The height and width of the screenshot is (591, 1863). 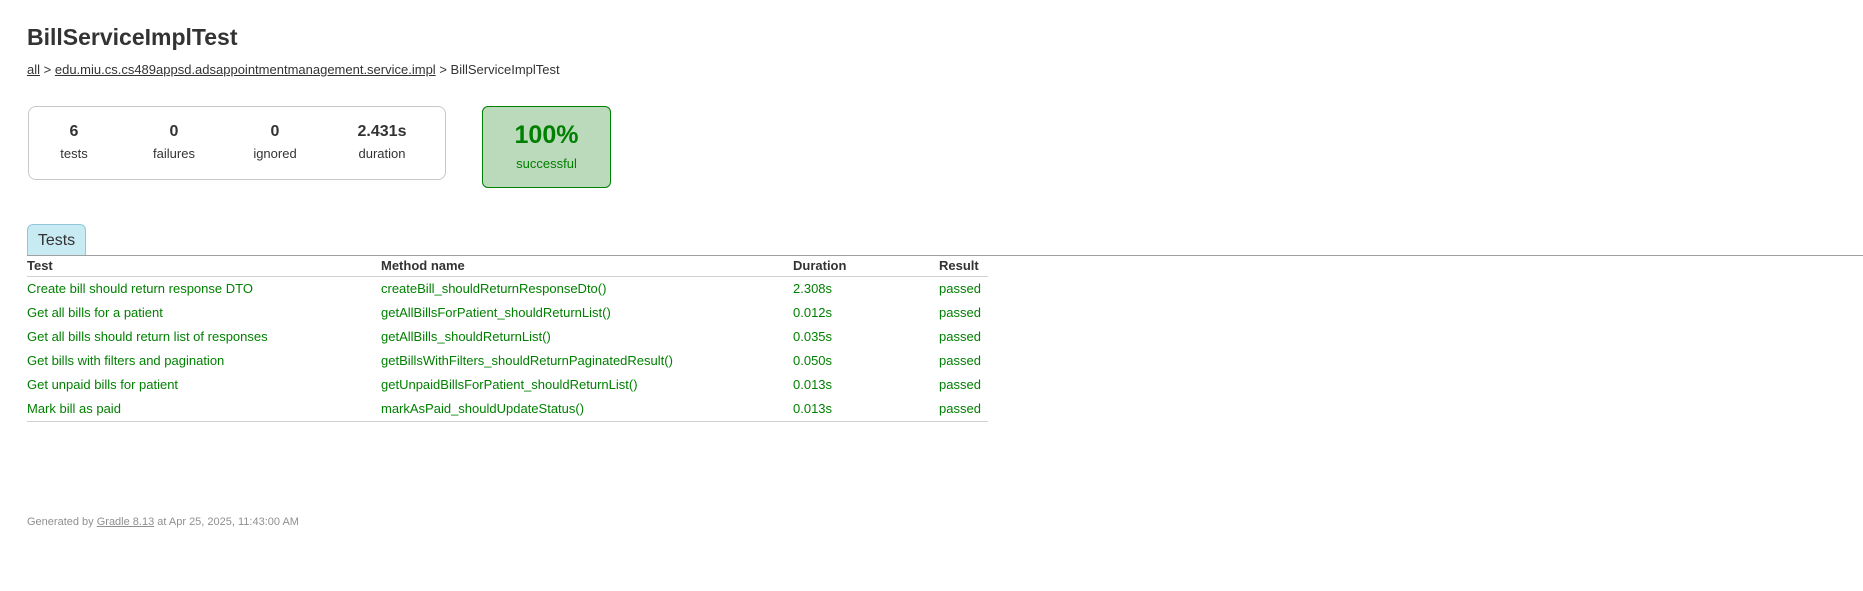 What do you see at coordinates (275, 131) in the screenshot?
I see `counter-ignored-value: 0` at bounding box center [275, 131].